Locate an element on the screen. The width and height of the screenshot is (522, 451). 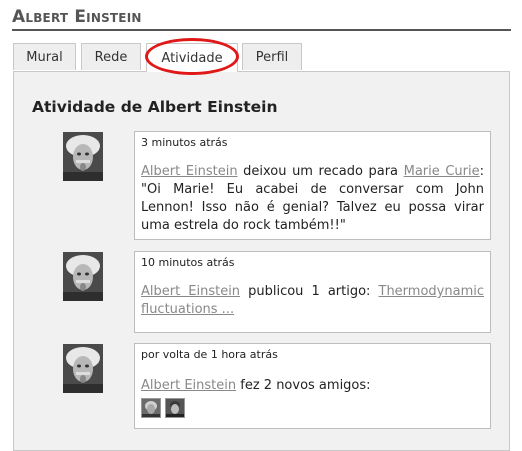
tab-atividade: Atividade is located at coordinates (192, 57).